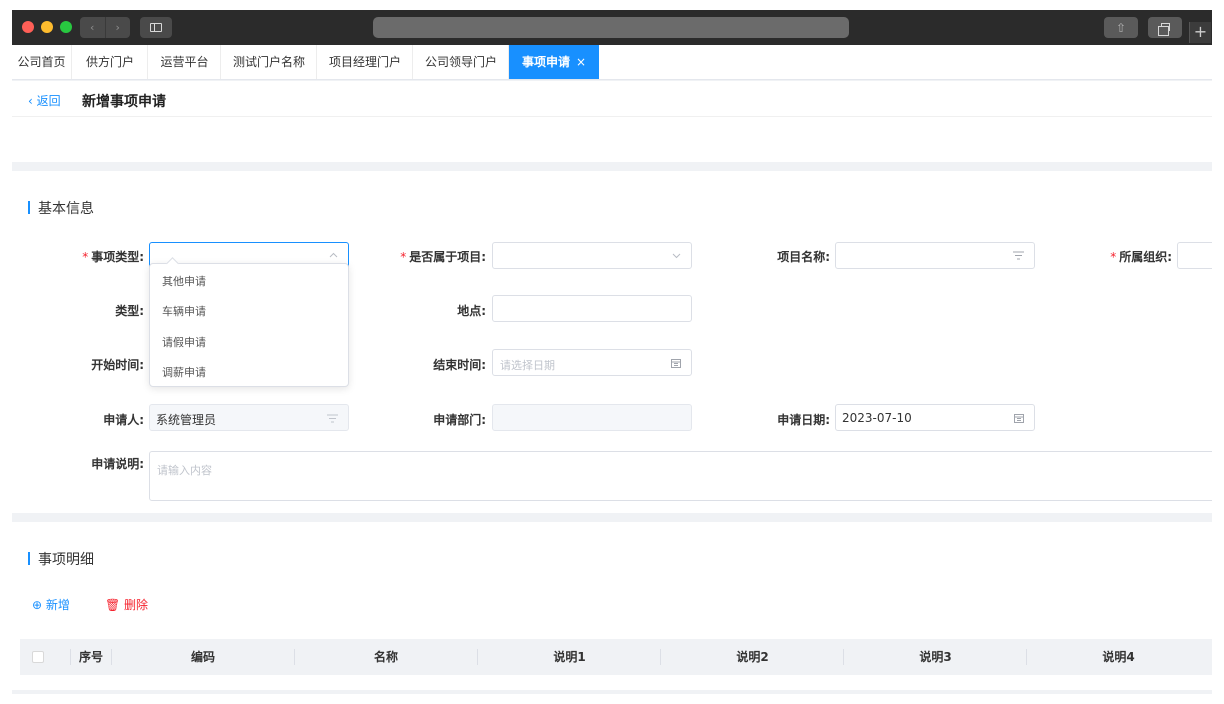 The width and height of the screenshot is (1224, 704). What do you see at coordinates (249, 325) in the screenshot?
I see `item-type-dropdown: 其他申请 车辆申请 请假申请 调薪申请` at bounding box center [249, 325].